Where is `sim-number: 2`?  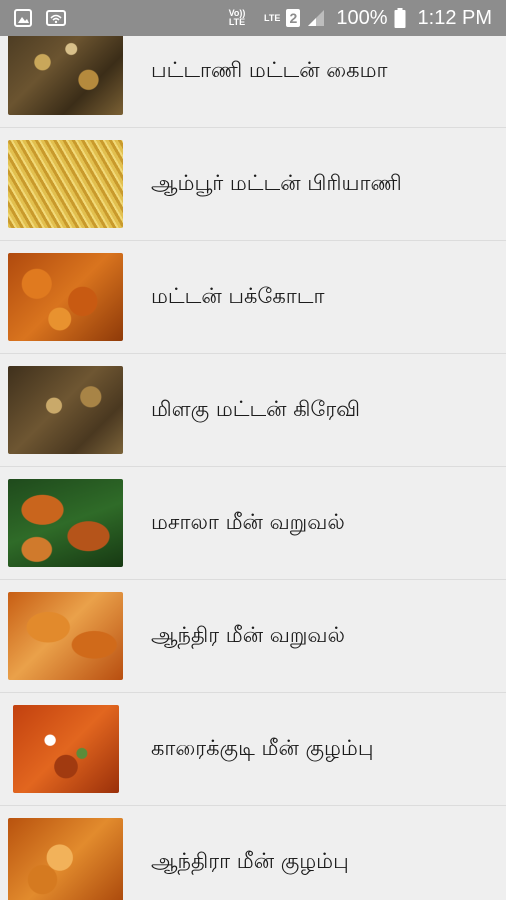
sim-number: 2 is located at coordinates (293, 18).